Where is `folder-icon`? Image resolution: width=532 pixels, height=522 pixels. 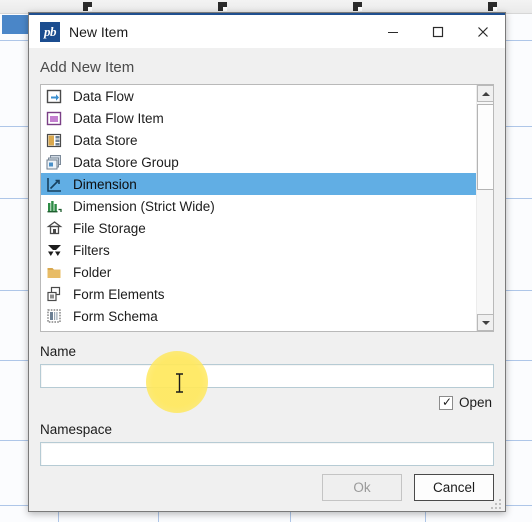
folder-icon is located at coordinates (54, 272).